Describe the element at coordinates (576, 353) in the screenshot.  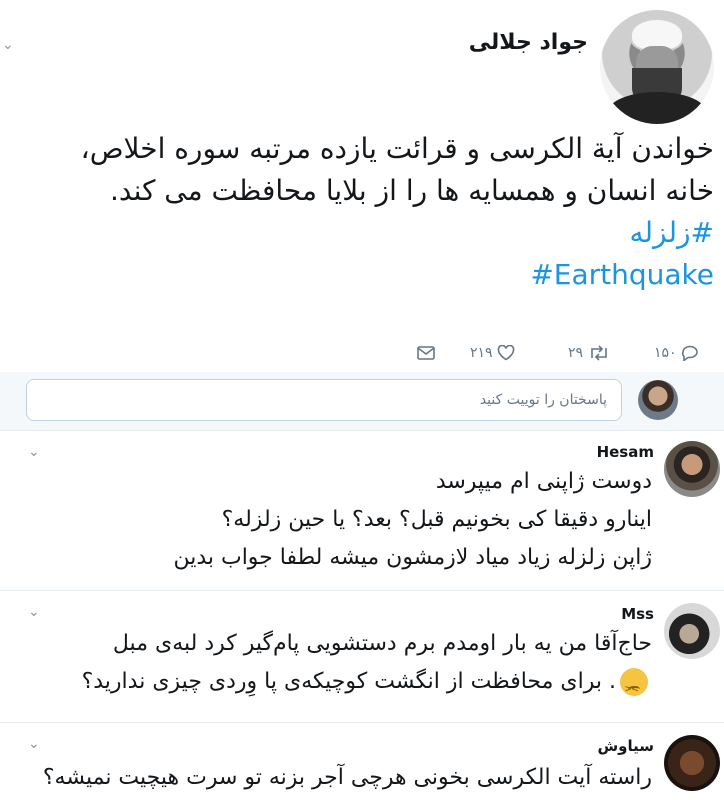
I see `retweet-count: ۲۹` at that location.